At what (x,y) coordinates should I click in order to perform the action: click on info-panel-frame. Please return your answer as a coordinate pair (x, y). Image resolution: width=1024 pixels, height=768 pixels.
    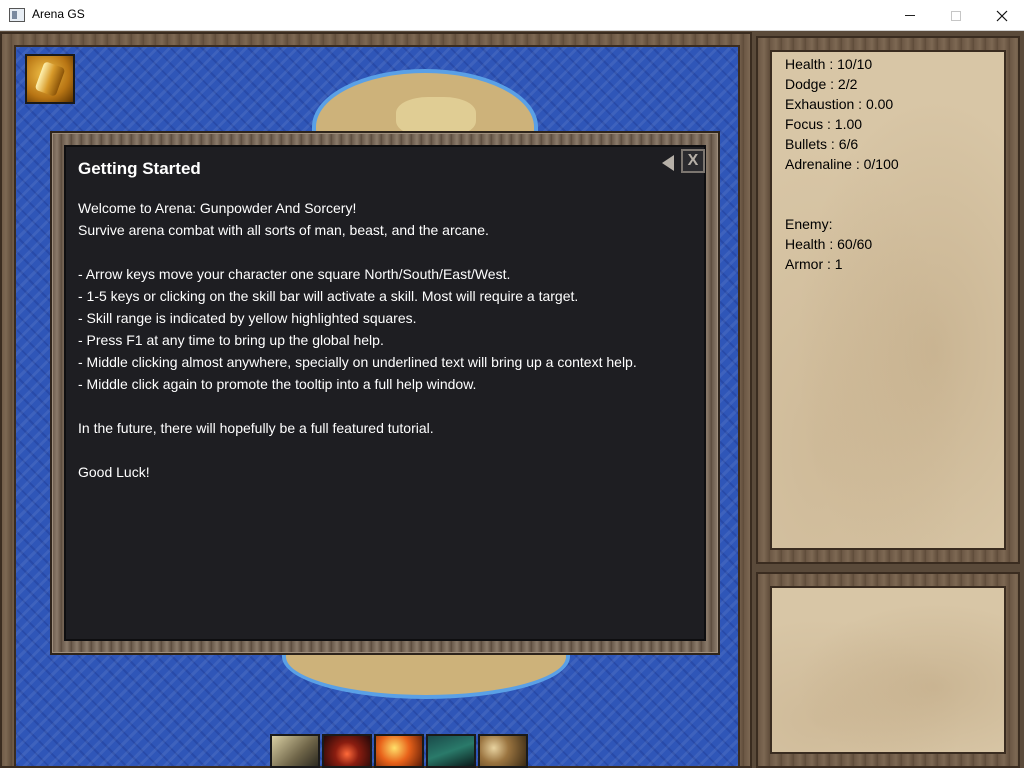
    Looking at the image, I should click on (888, 670).